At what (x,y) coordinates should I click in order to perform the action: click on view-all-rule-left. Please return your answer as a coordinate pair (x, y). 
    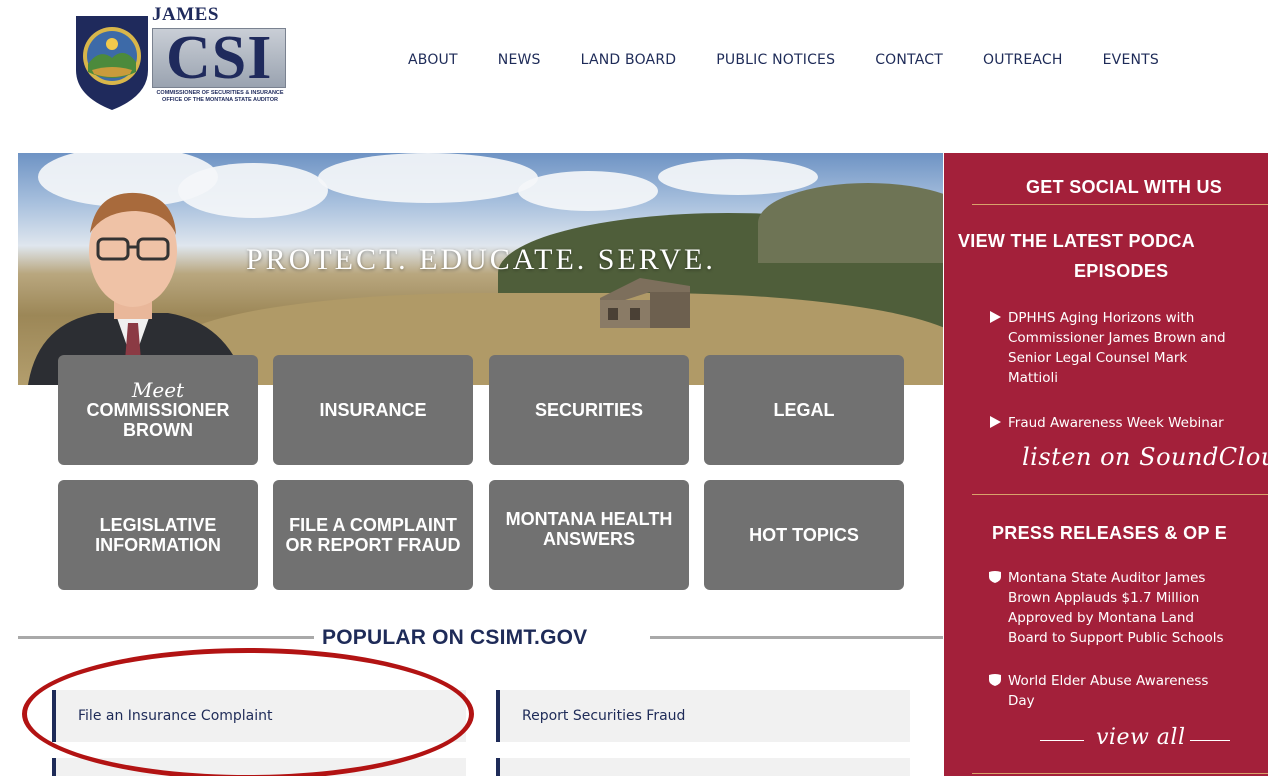
    Looking at the image, I should click on (1062, 740).